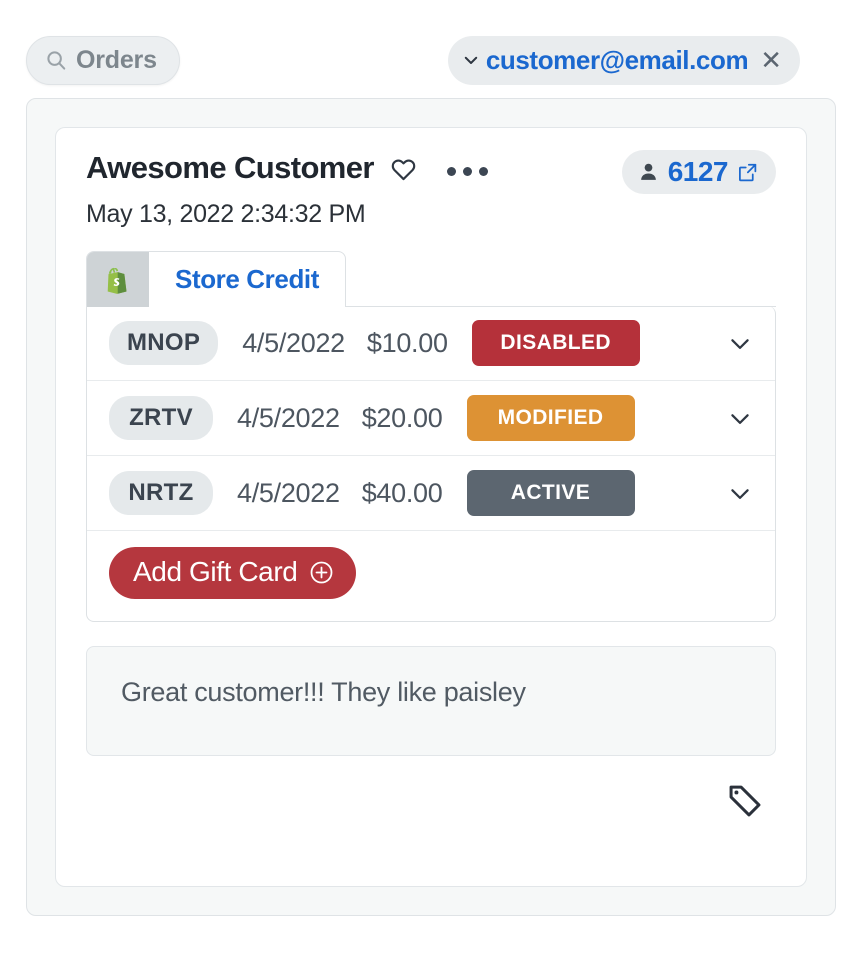  Describe the element at coordinates (116, 59) in the screenshot. I see `orders-search-label: Orders` at that location.